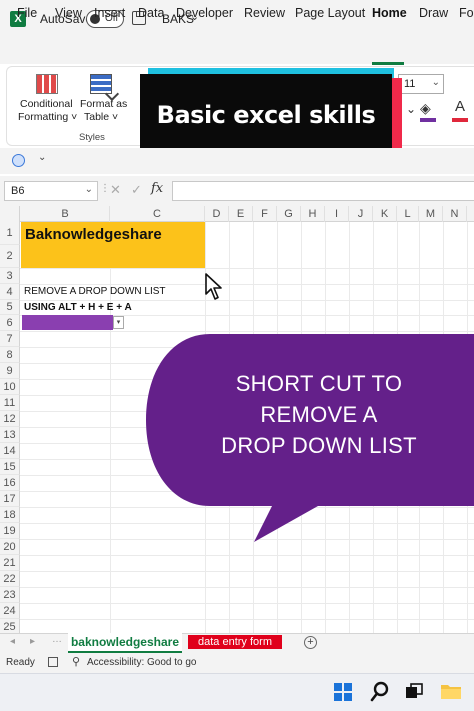 Image resolution: width=474 pixels, height=711 pixels. I want to click on search-icon, so click(380, 692).